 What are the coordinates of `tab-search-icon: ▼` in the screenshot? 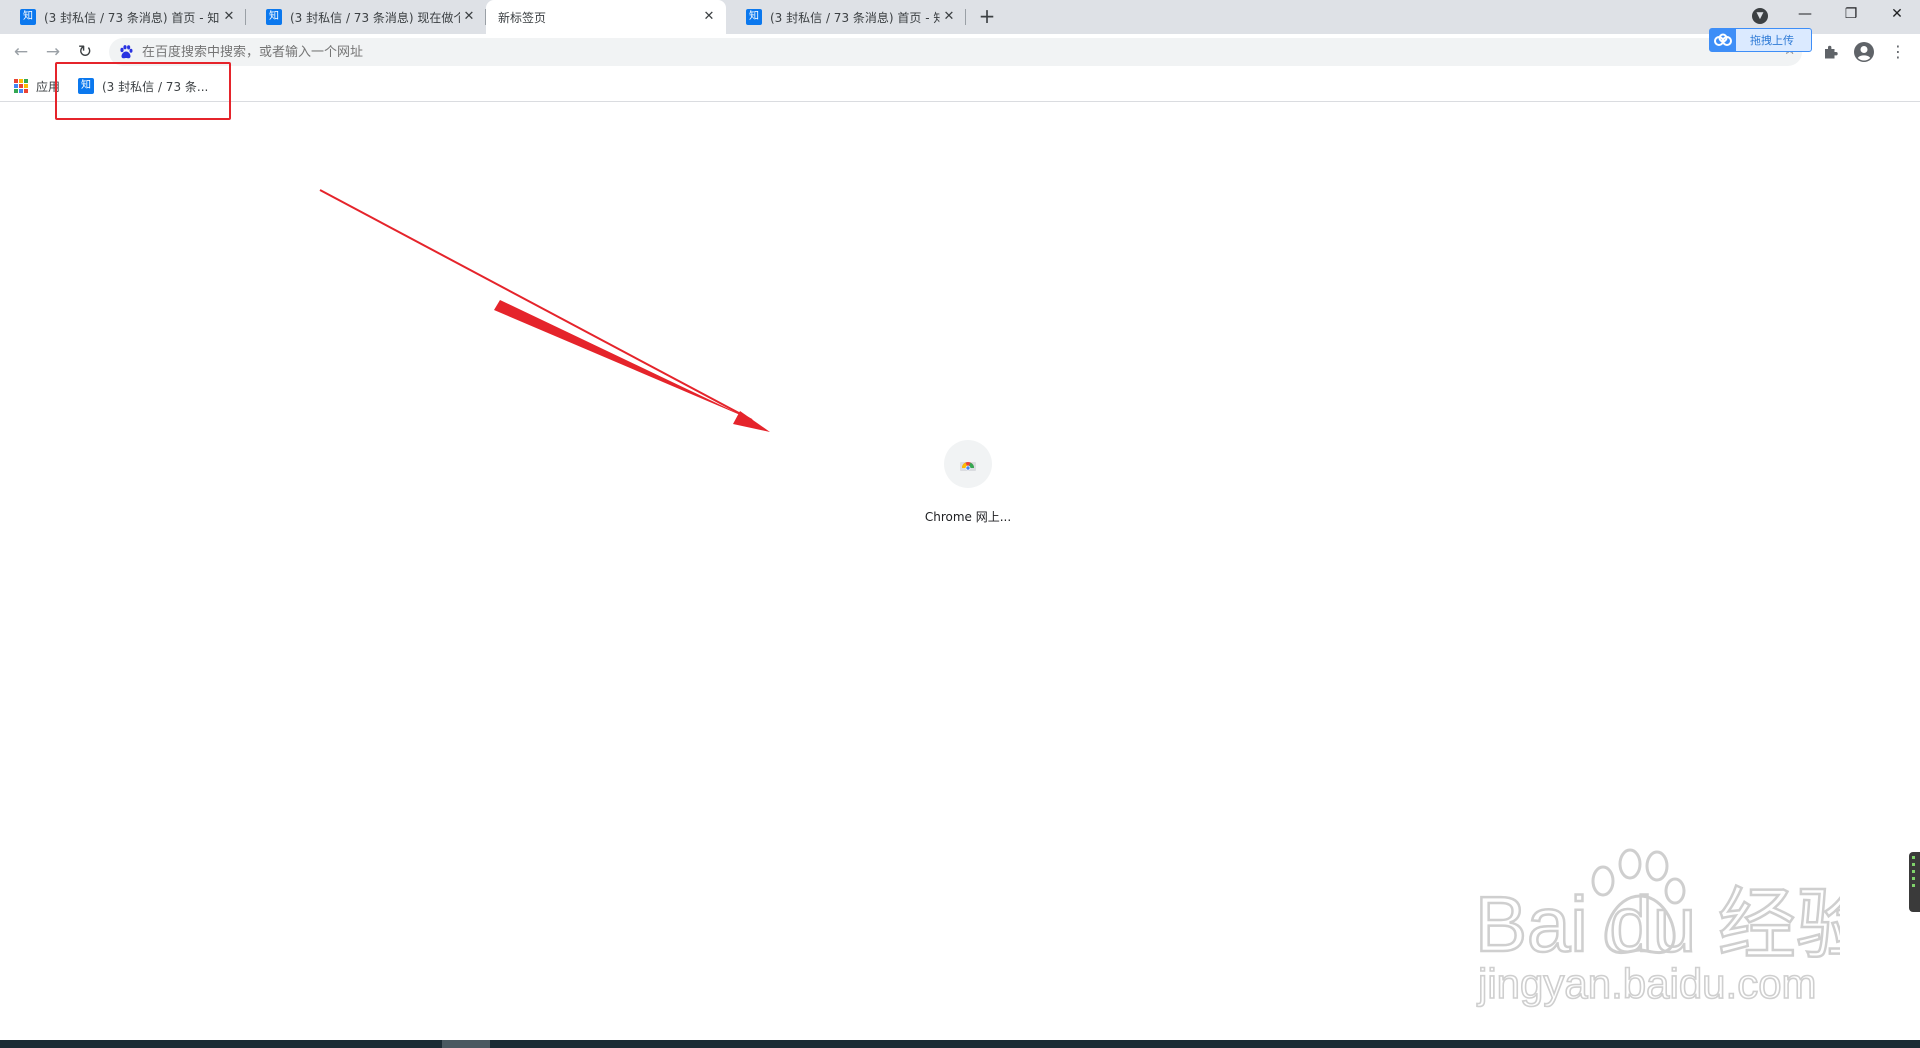 It's located at (1760, 16).